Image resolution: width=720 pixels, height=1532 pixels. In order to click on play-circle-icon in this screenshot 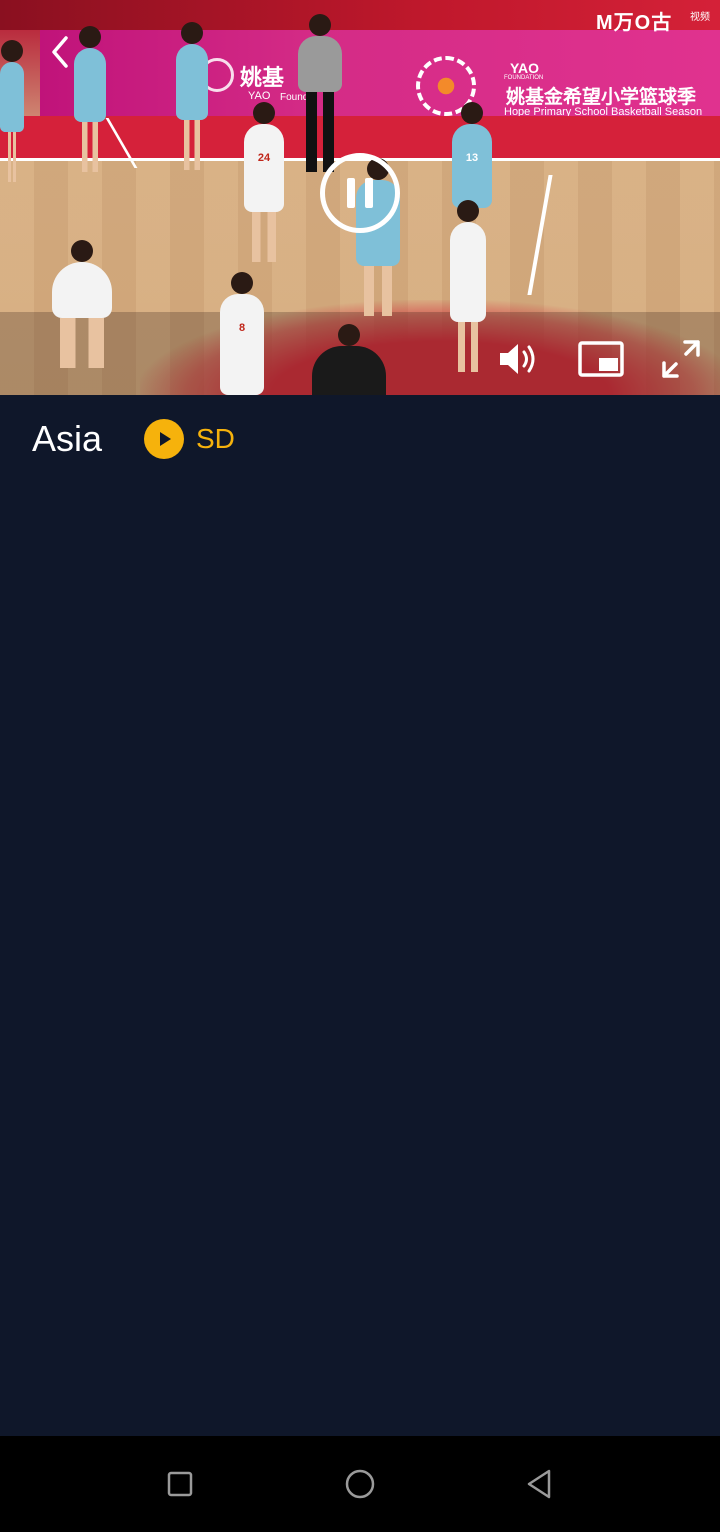, I will do `click(164, 439)`.